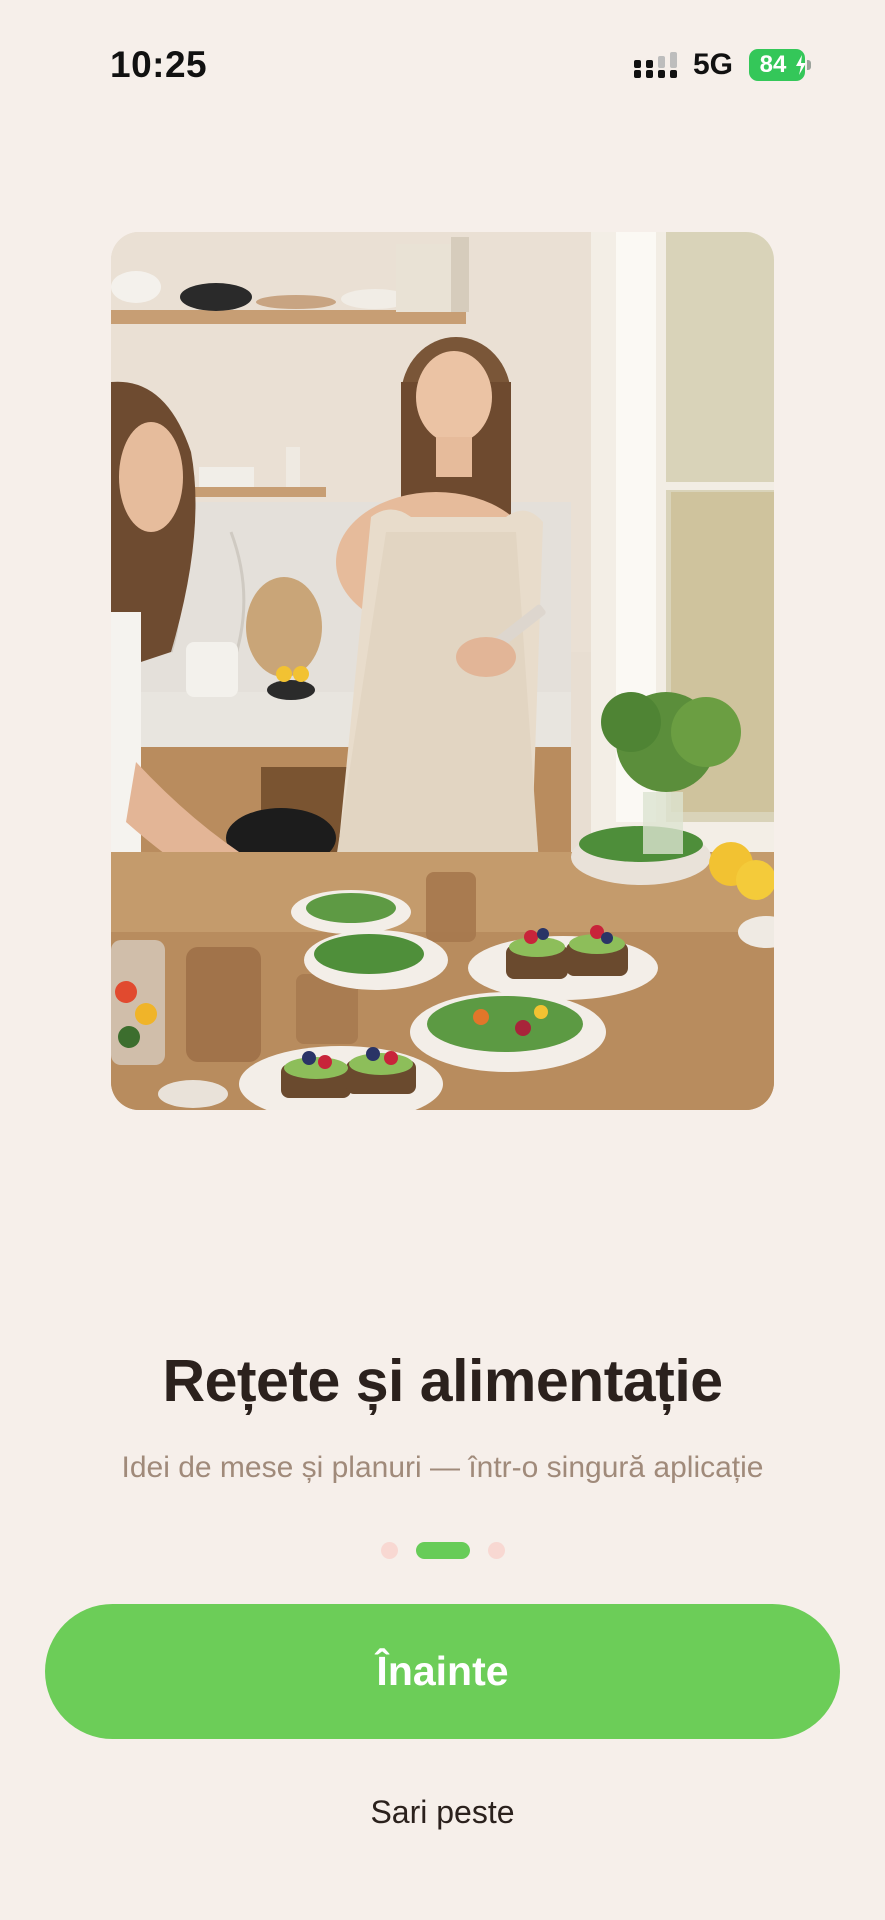 The height and width of the screenshot is (1920, 885). Describe the element at coordinates (159, 64) in the screenshot. I see `status-time: 10:25` at that location.